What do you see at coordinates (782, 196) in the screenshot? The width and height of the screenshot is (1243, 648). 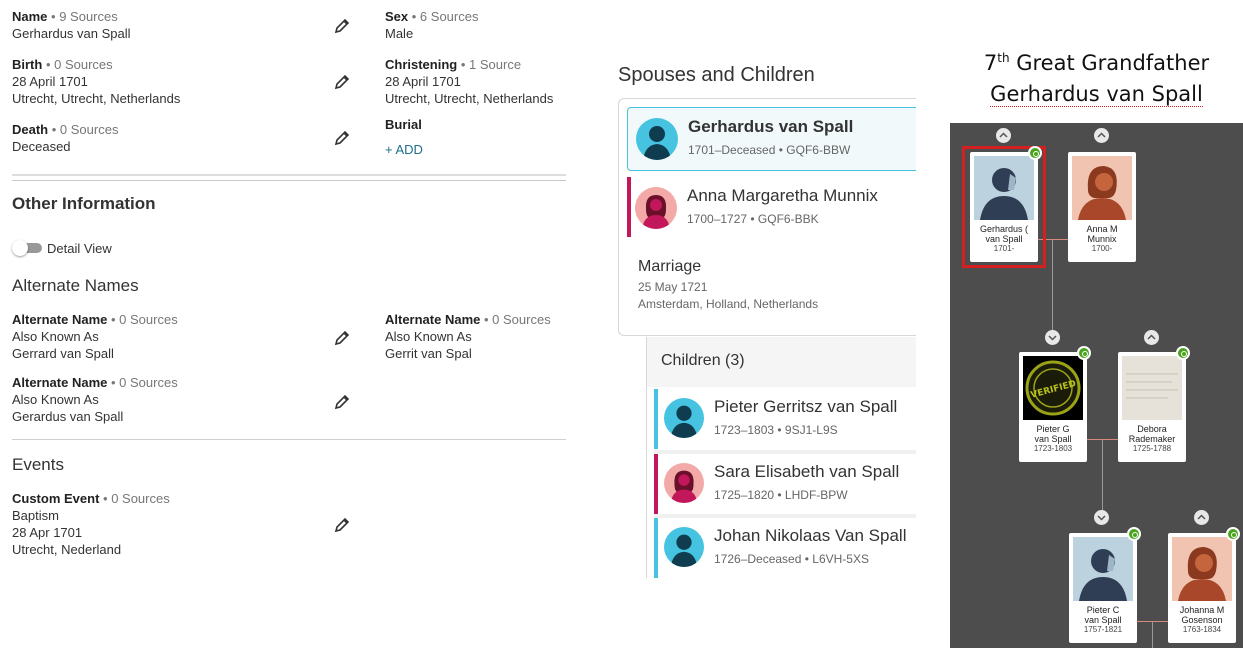 I see `wife-name: Anna Margaretha Munnix` at bounding box center [782, 196].